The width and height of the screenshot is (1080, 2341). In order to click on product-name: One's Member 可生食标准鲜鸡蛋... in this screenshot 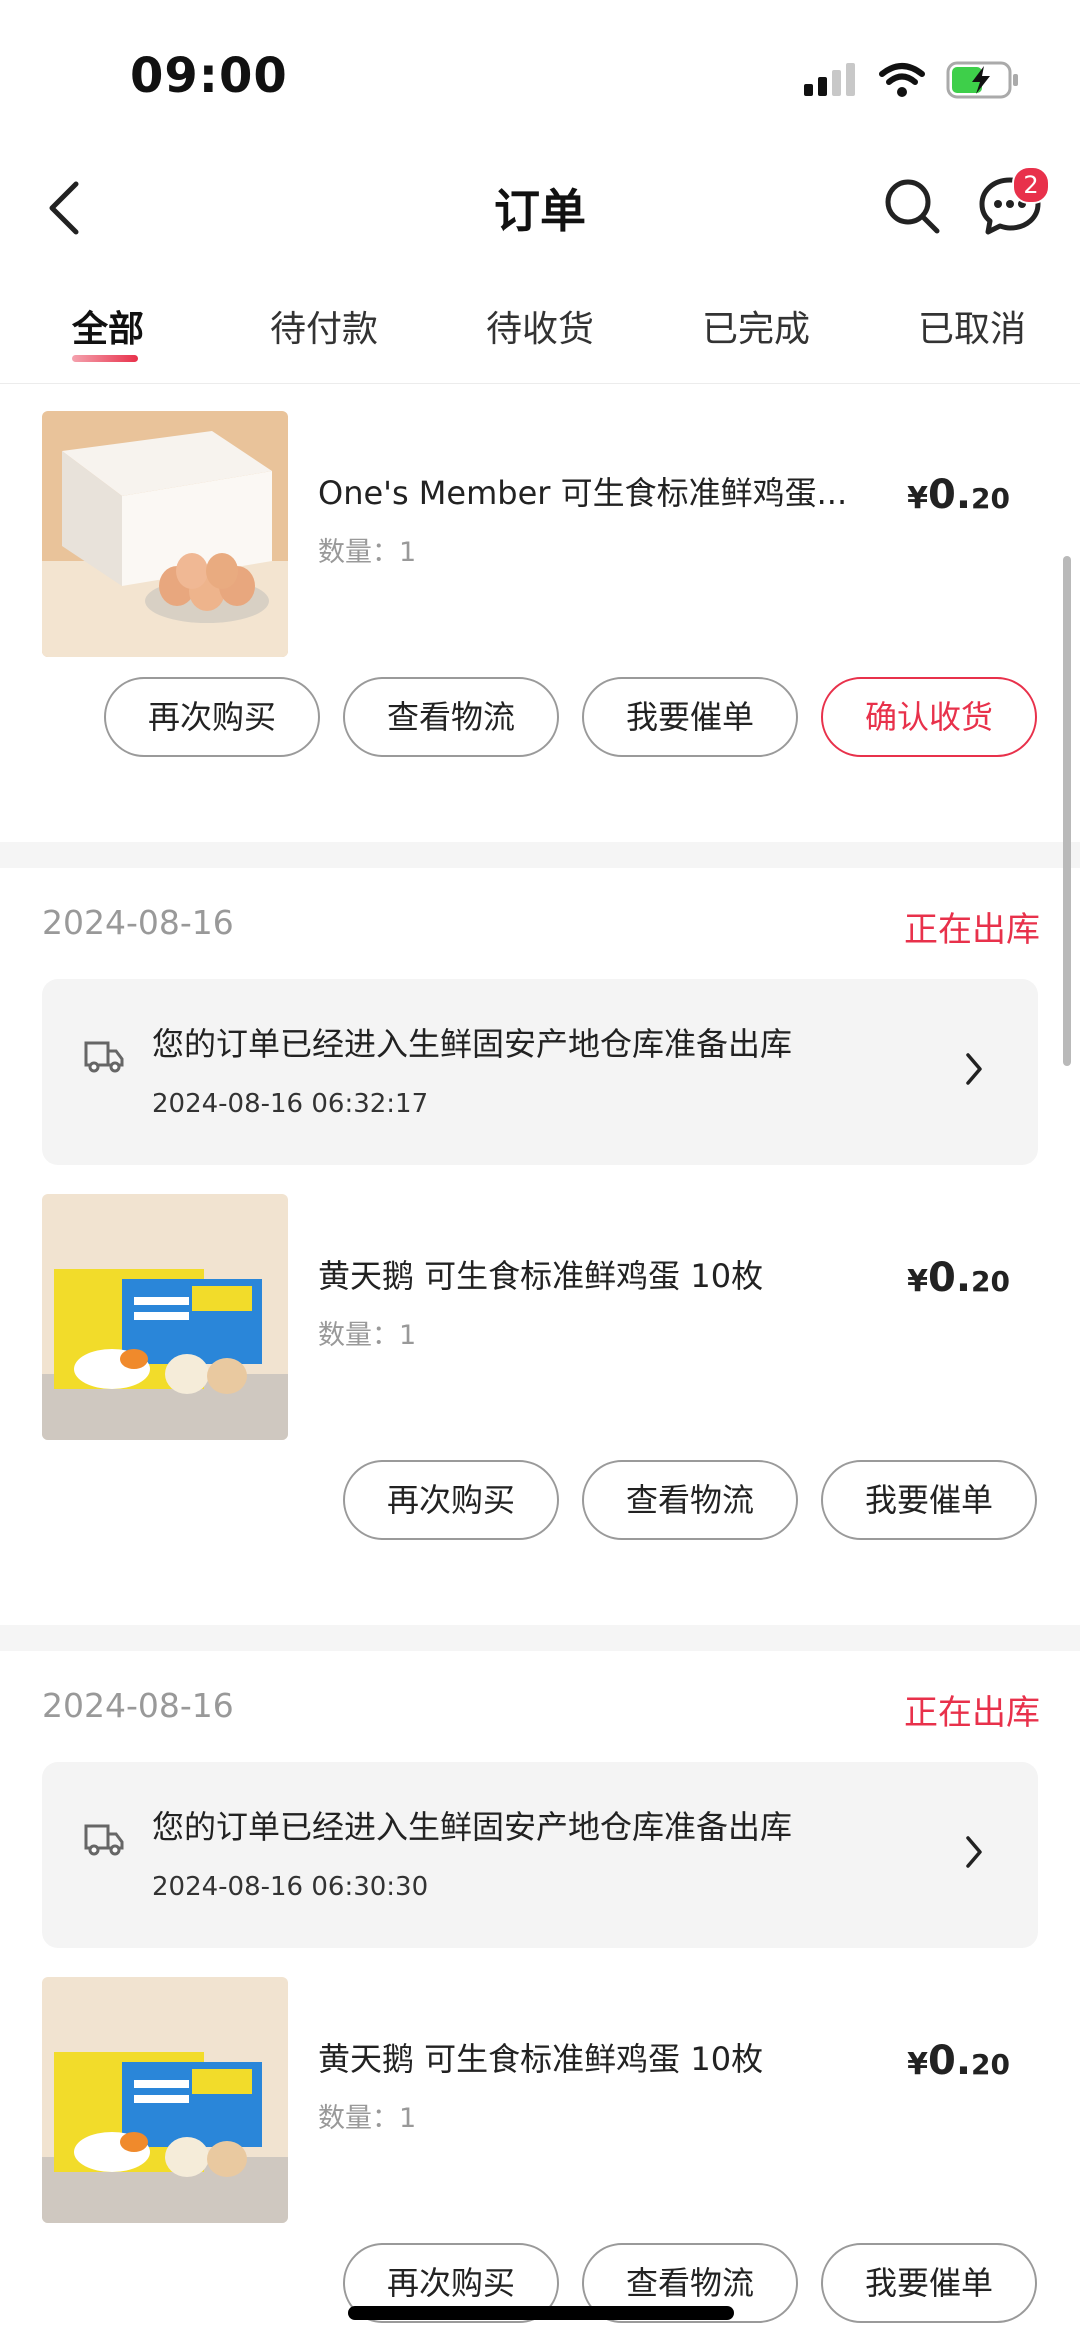, I will do `click(582, 491)`.